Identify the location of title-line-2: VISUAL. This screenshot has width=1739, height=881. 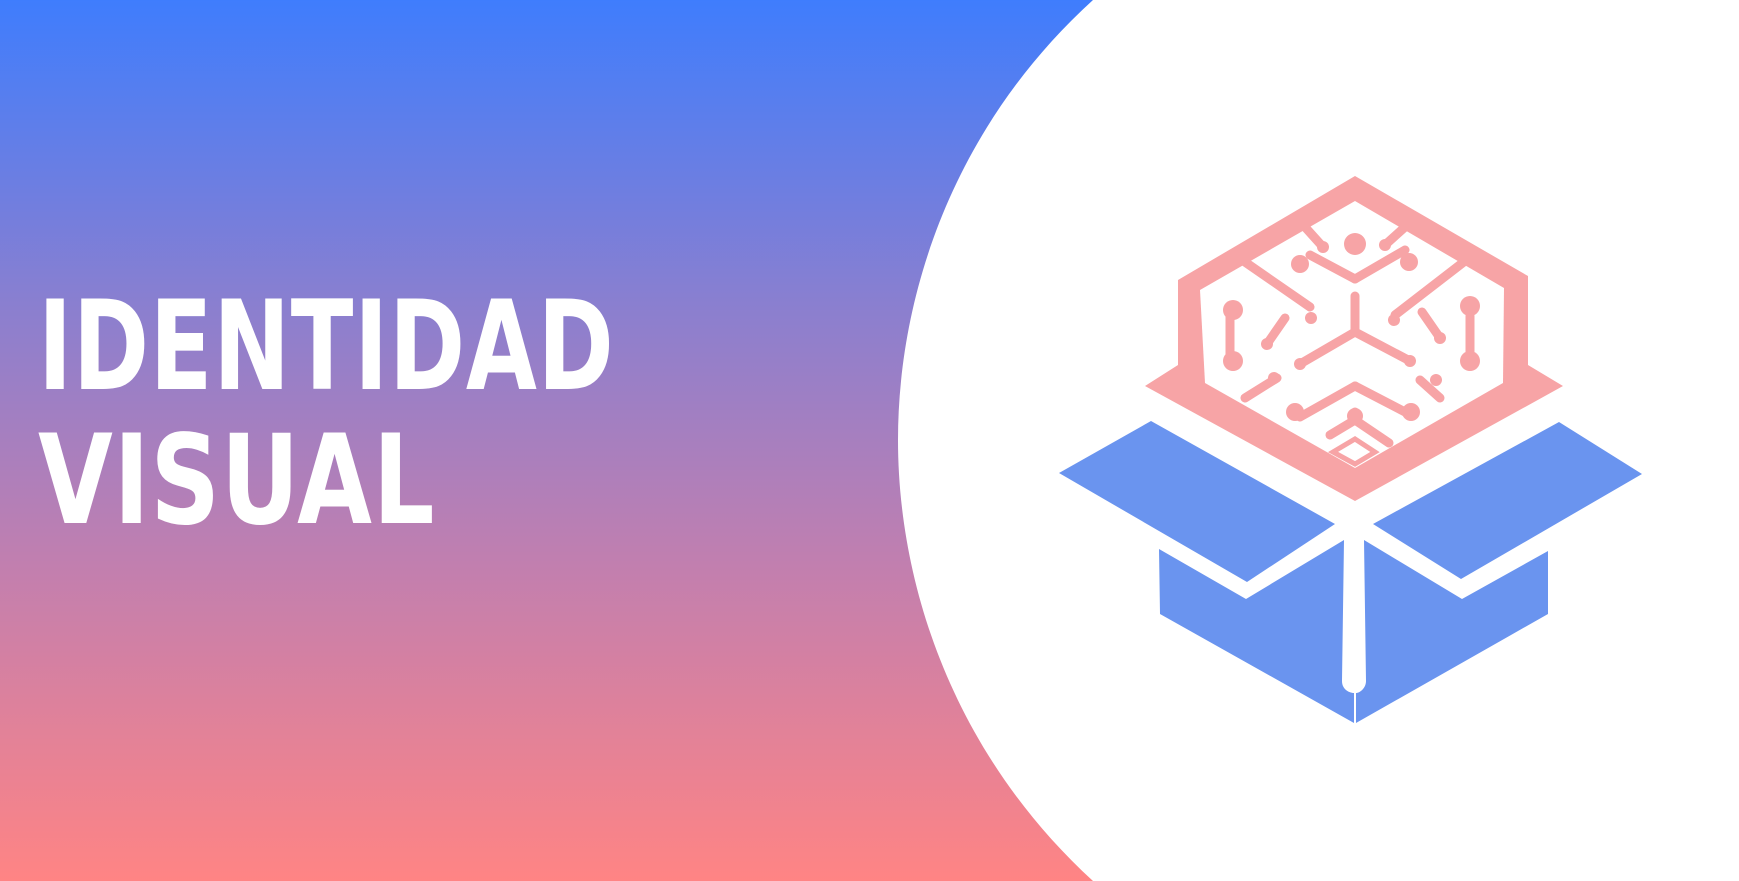
(237, 481).